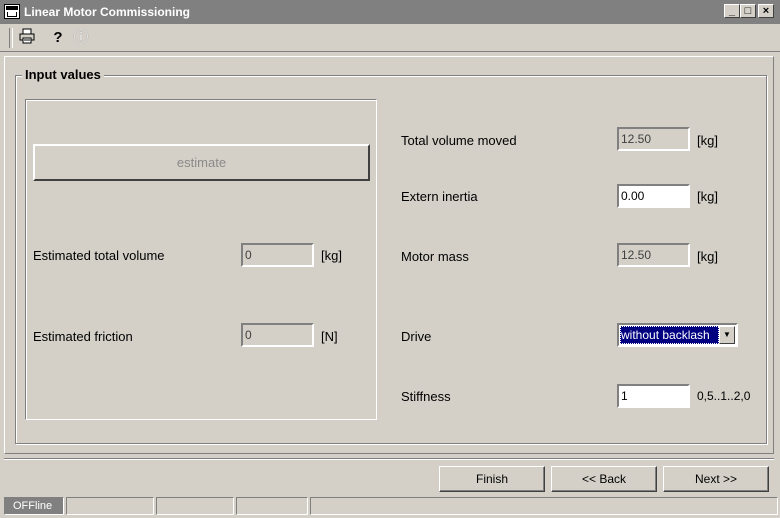 The width and height of the screenshot is (780, 518). Describe the element at coordinates (727, 335) in the screenshot. I see `chevron-down-icon: ▼` at that location.